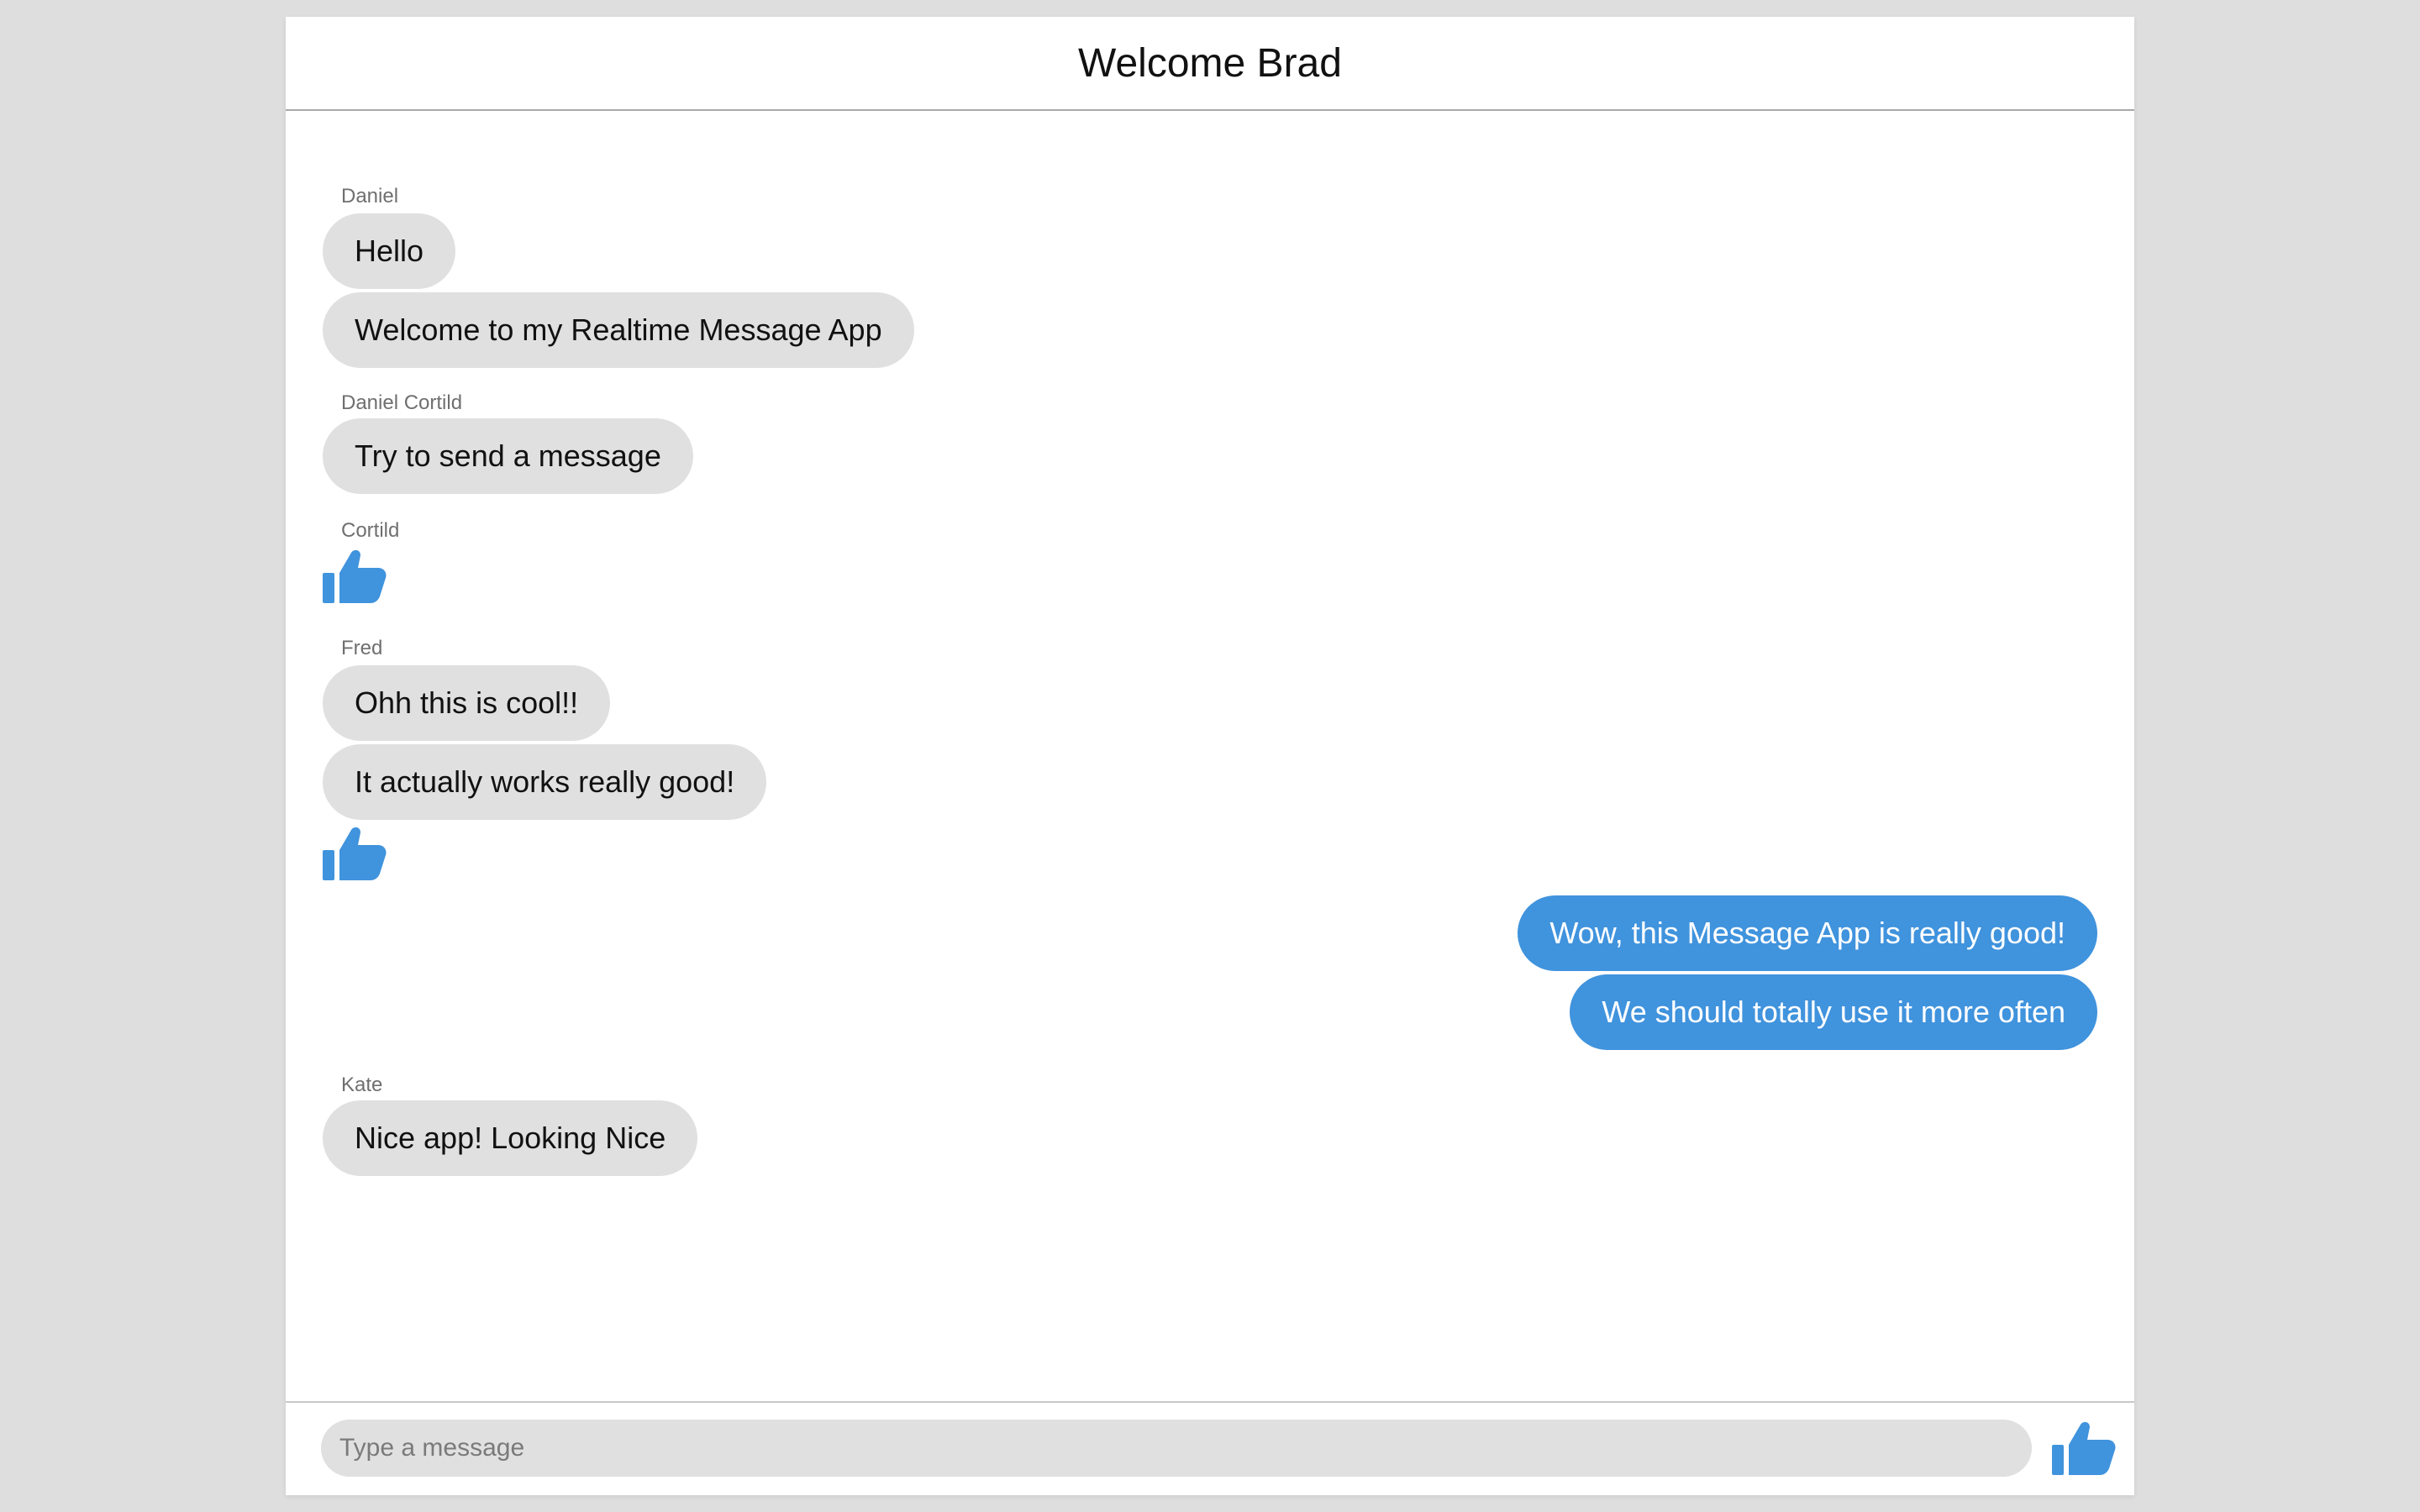 The width and height of the screenshot is (2420, 1512). Describe the element at coordinates (390, 251) in the screenshot. I see `message-bubble: Hello` at that location.